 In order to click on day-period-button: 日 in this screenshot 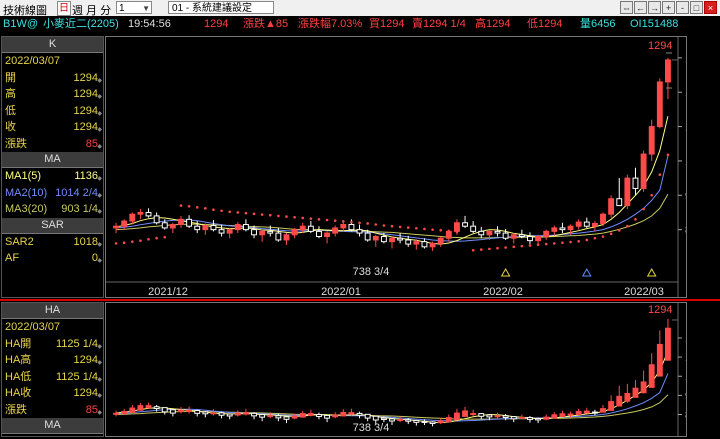, I will do `click(64, 8)`.